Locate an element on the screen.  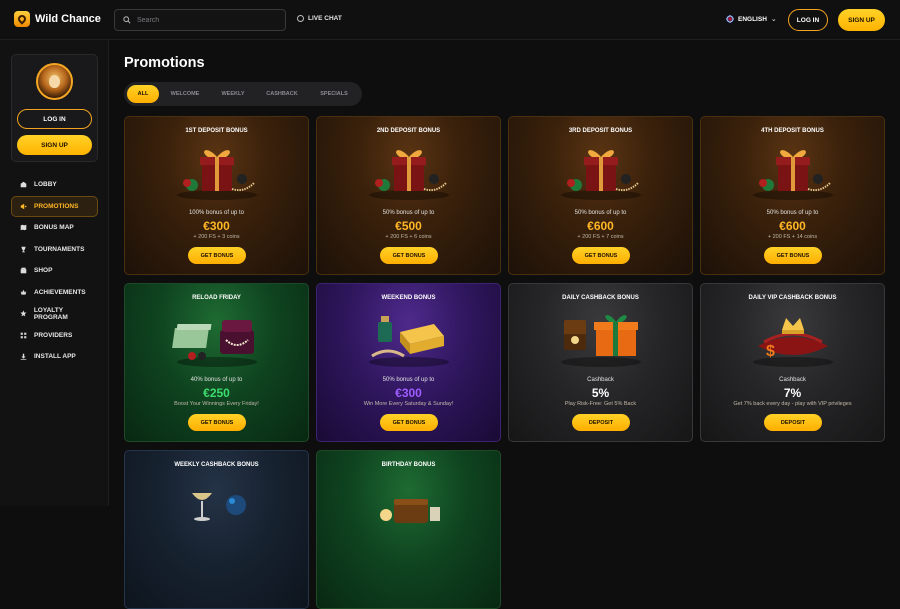
brand-logo: Wild Chance is located at coordinates (57, 19).